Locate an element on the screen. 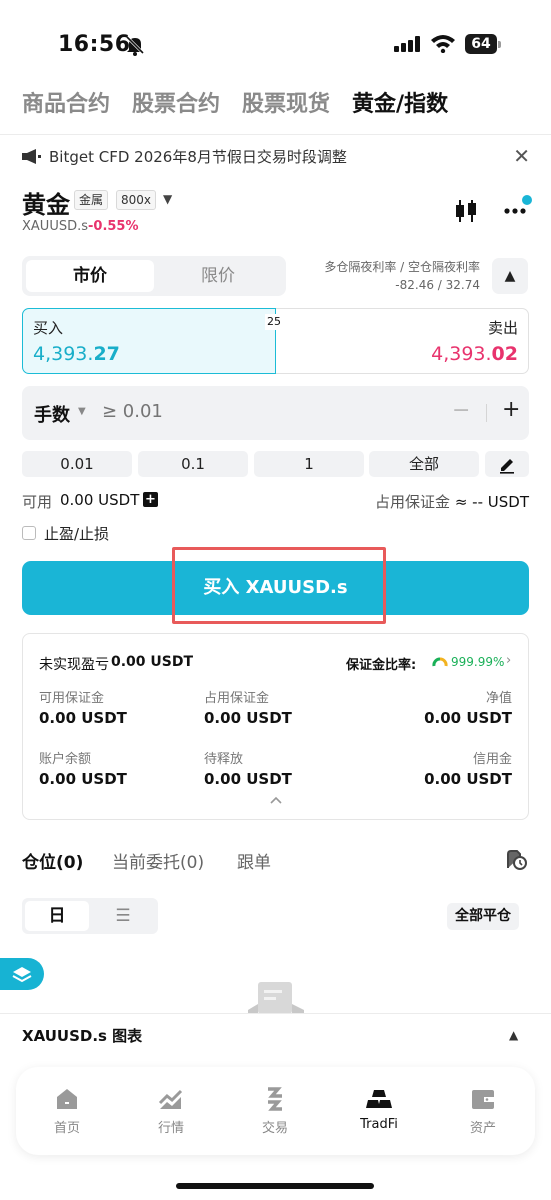 The height and width of the screenshot is (1200, 551). margin-used-label: 占用保证金 is located at coordinates (413, 502).